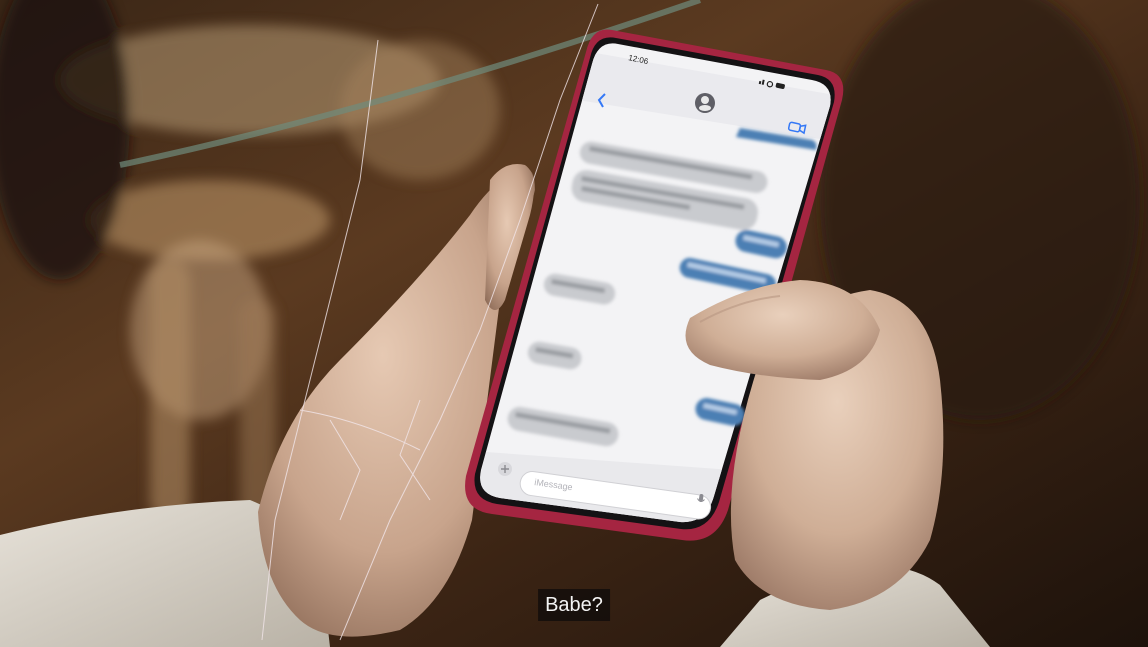  I want to click on subtitle-caption: Babe?, so click(574, 605).